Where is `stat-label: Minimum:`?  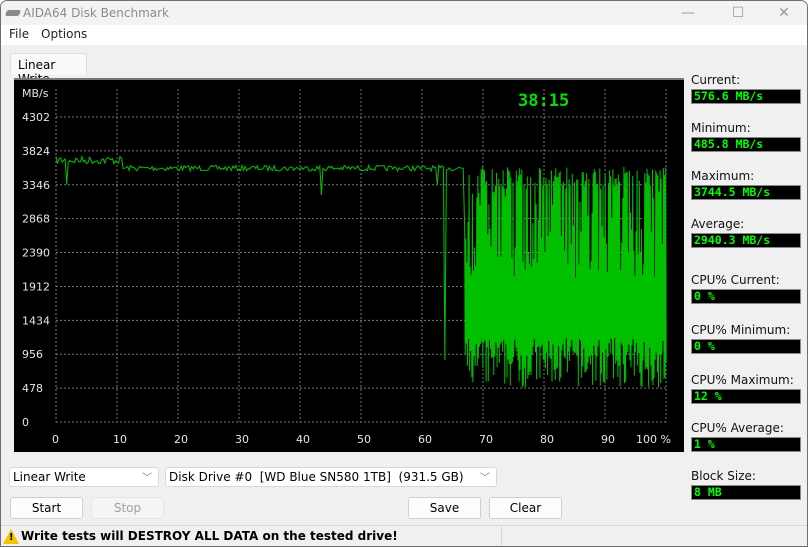
stat-label: Minimum: is located at coordinates (721, 128).